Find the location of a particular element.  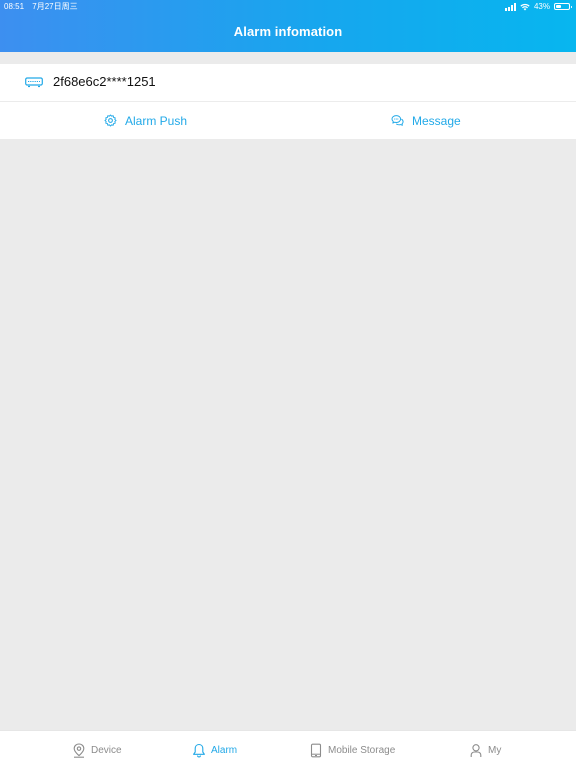

cellular-signal-icon is located at coordinates (510, 6).